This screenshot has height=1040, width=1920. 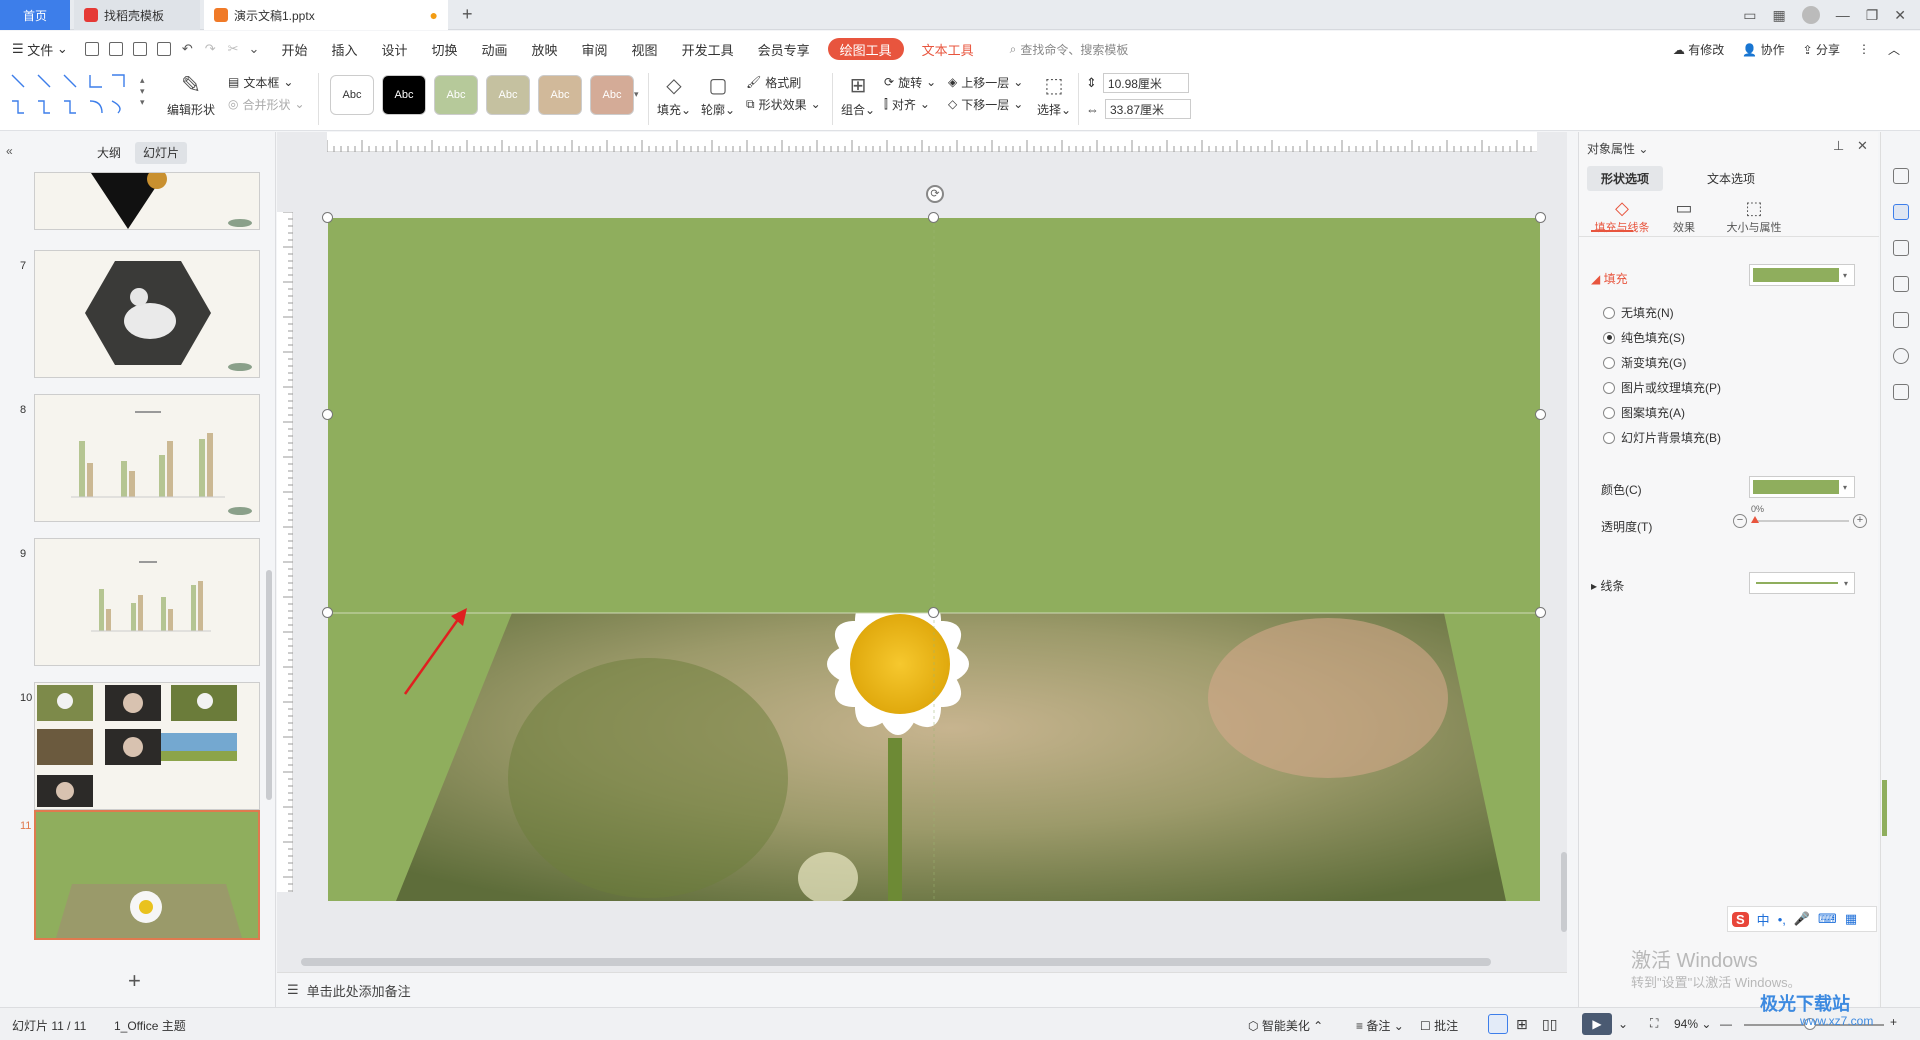 What do you see at coordinates (270, 104) in the screenshot?
I see `merge-shape-button: ◎ 合并形状 ⌄` at bounding box center [270, 104].